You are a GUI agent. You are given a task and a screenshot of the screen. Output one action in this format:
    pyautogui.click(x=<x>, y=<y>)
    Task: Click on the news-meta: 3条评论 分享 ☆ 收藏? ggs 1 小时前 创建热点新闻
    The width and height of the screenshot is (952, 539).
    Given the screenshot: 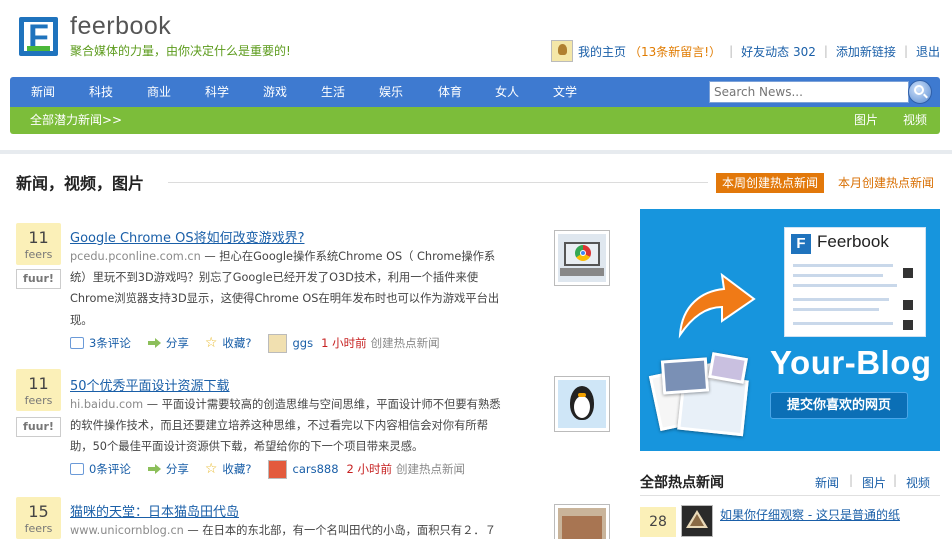 What is the action you would take?
    pyautogui.click(x=255, y=343)
    